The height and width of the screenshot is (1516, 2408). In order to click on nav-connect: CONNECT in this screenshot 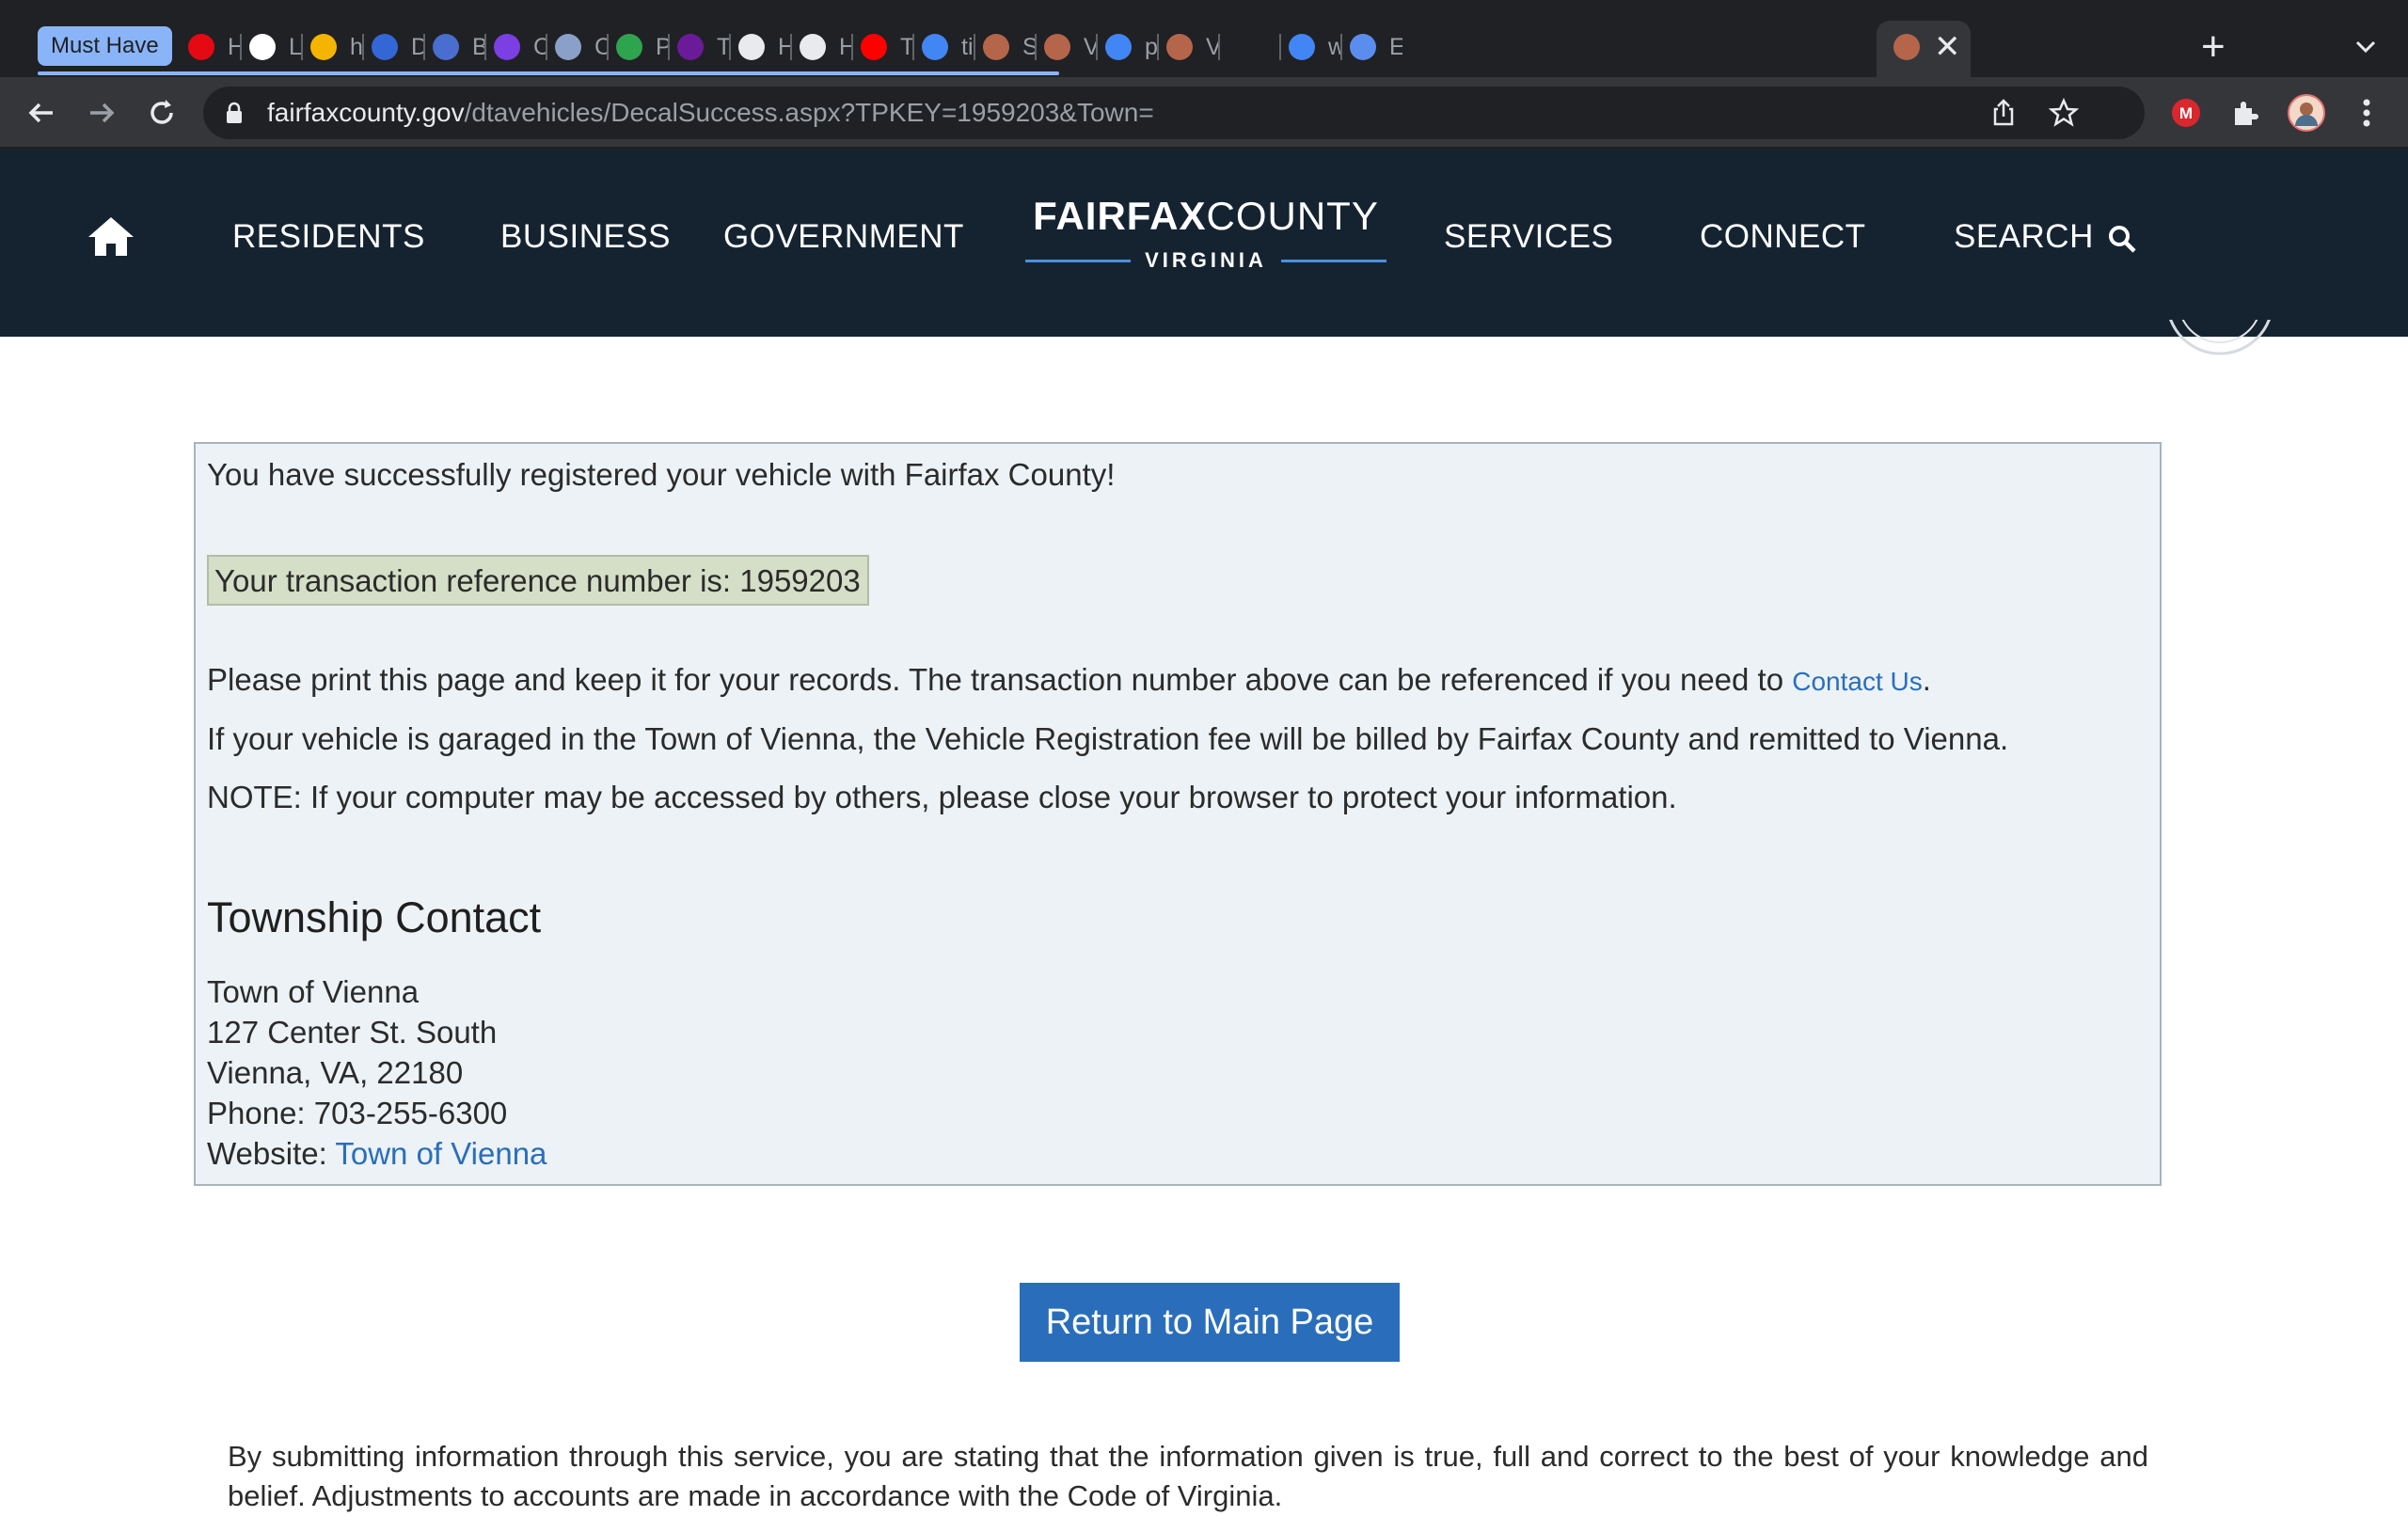, I will do `click(1783, 237)`.